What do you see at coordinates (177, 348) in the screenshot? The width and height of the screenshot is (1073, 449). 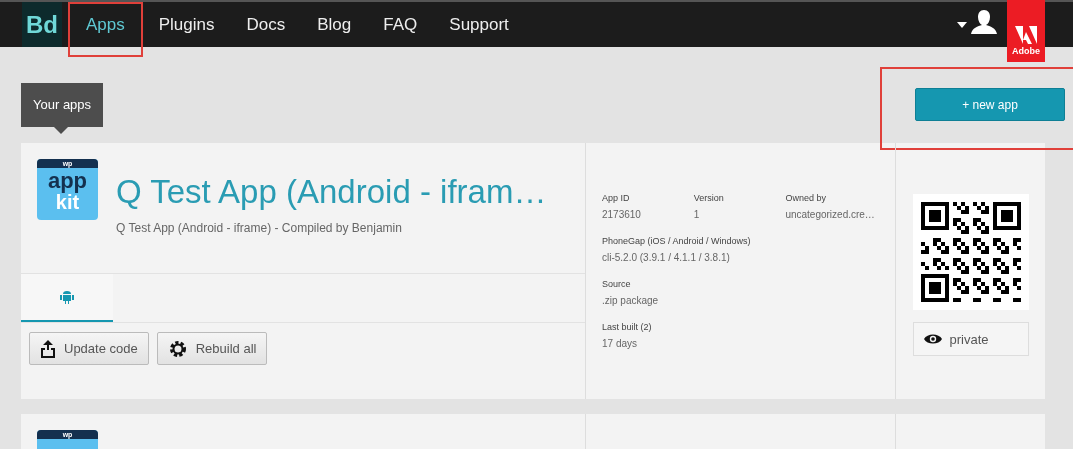 I see `gear-icon` at bounding box center [177, 348].